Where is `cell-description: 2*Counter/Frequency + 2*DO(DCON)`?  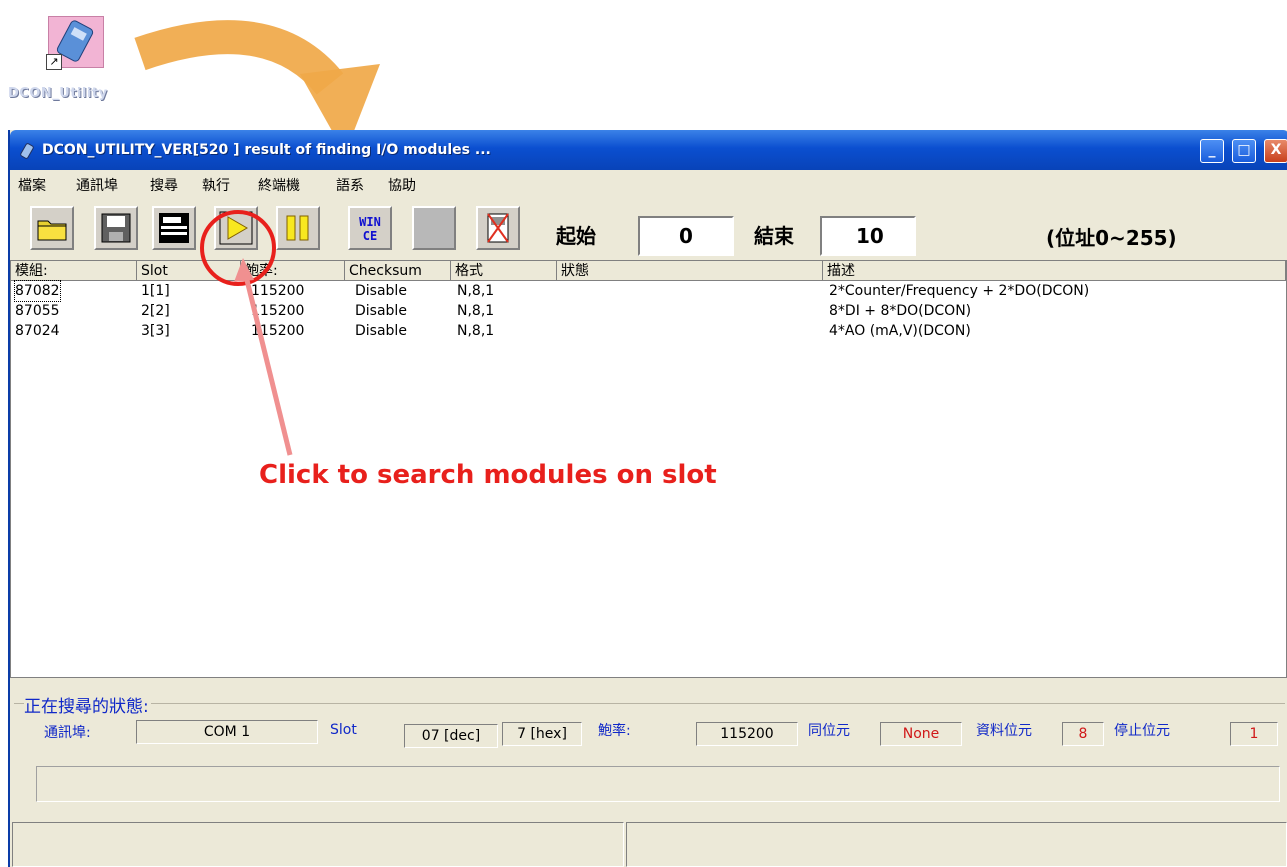
cell-description: 2*Counter/Frequency + 2*DO(DCON) is located at coordinates (959, 291).